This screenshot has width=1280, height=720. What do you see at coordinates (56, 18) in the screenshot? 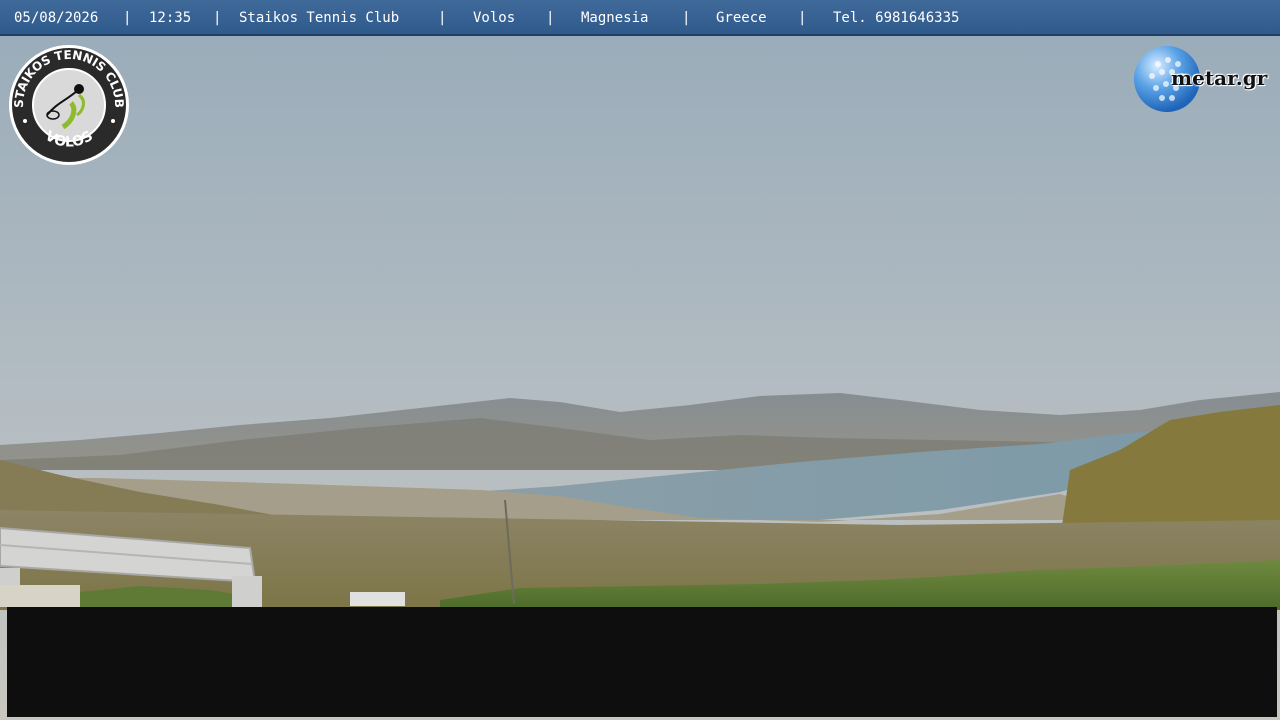
I see `date-text: 05/08/2026` at bounding box center [56, 18].